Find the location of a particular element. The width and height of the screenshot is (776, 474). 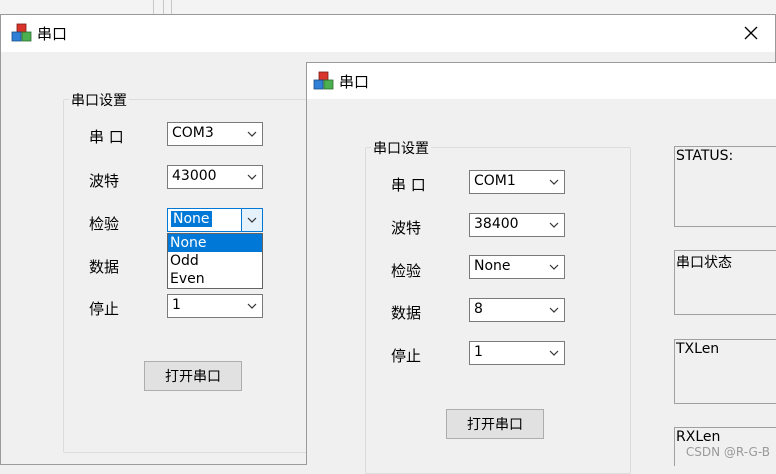

status-panel: STATUS: is located at coordinates (725, 186).